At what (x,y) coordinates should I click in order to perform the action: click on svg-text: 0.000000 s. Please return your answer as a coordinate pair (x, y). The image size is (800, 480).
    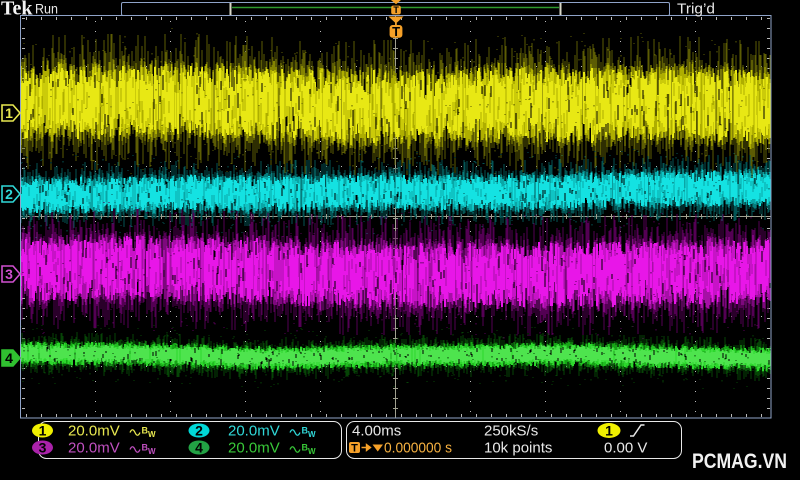
    Looking at the image, I should click on (418, 448).